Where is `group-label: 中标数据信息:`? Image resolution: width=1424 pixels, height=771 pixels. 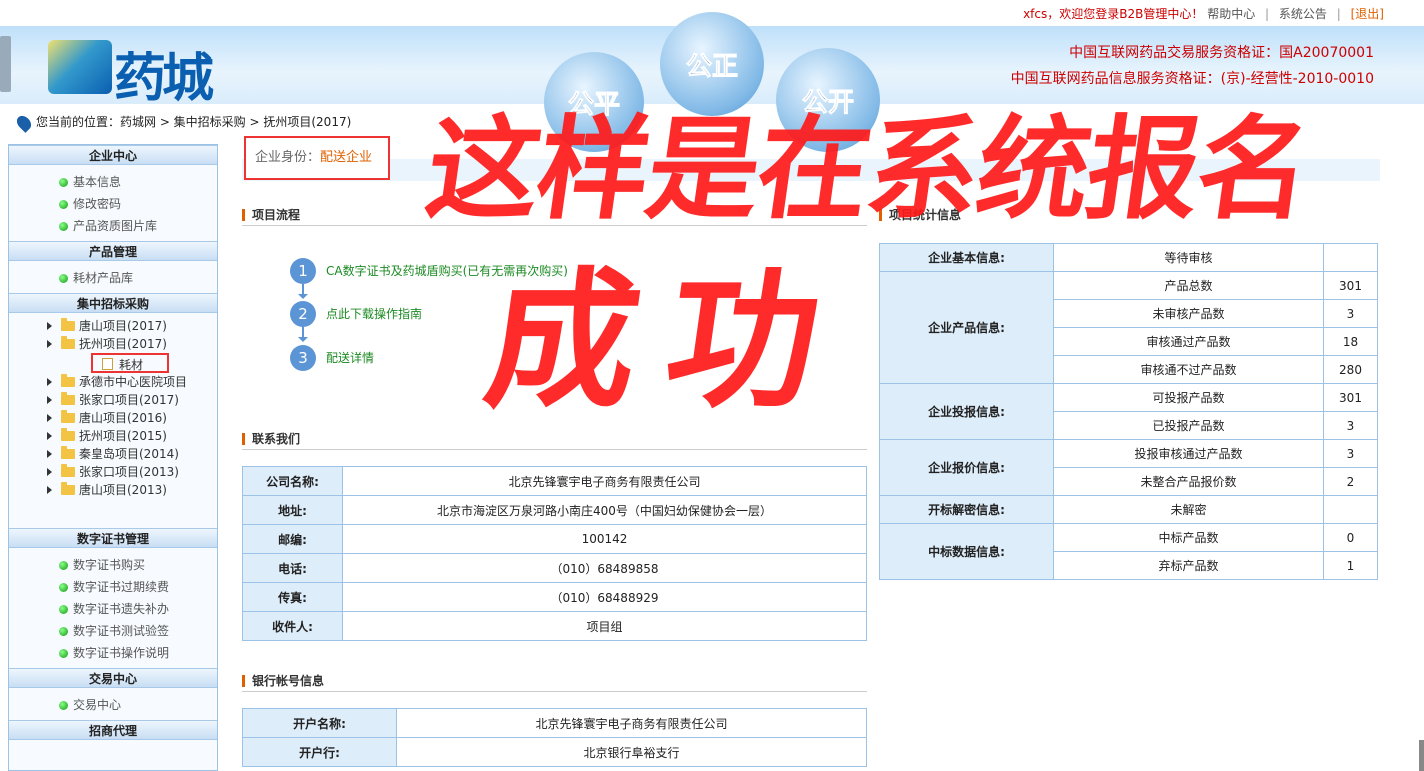
group-label: 中标数据信息: is located at coordinates (966, 551).